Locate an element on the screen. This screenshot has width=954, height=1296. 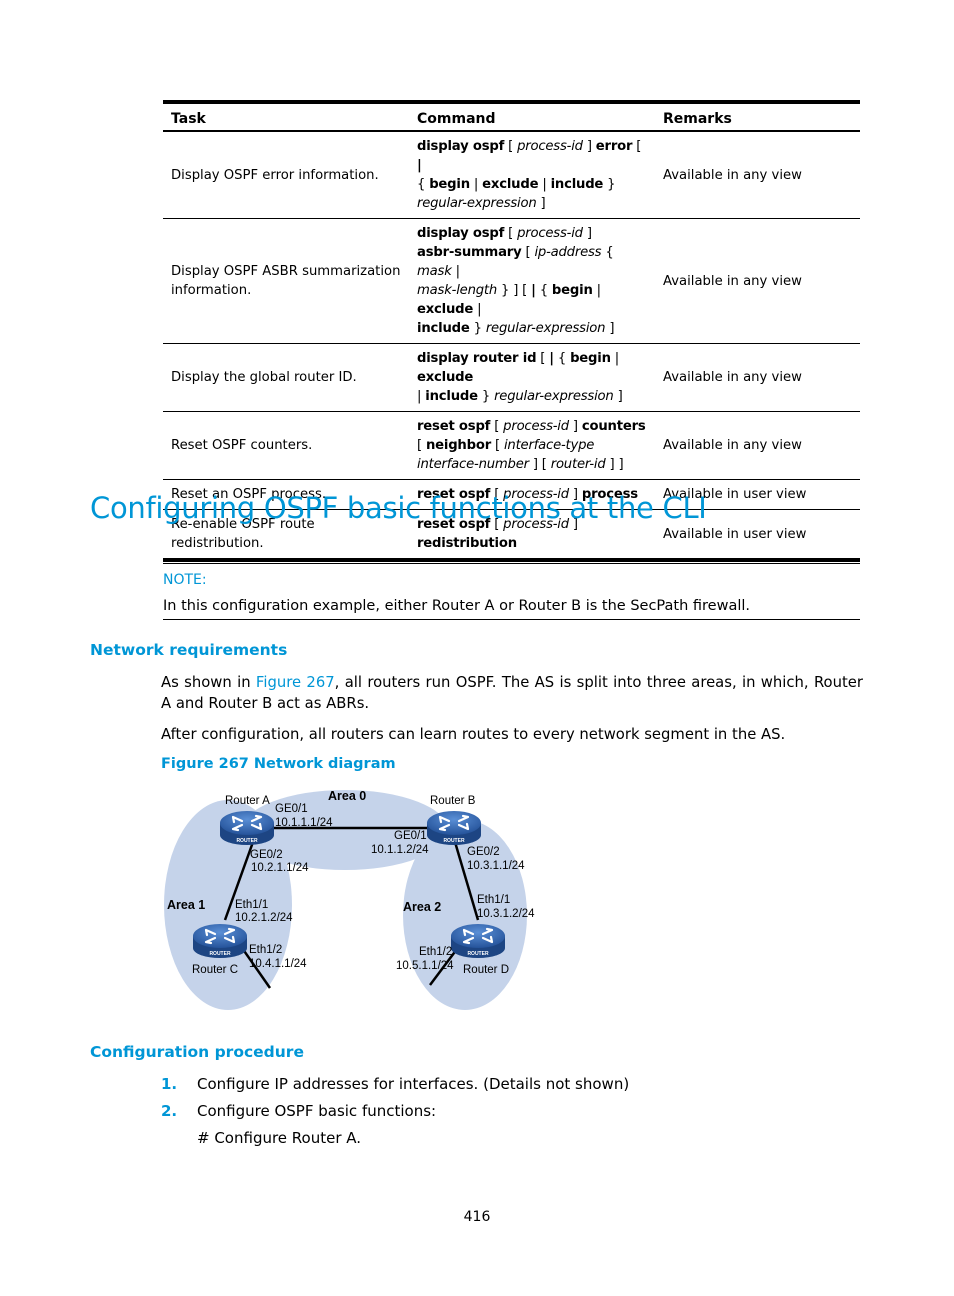
note-bottom-rule is located at coordinates (511, 619).